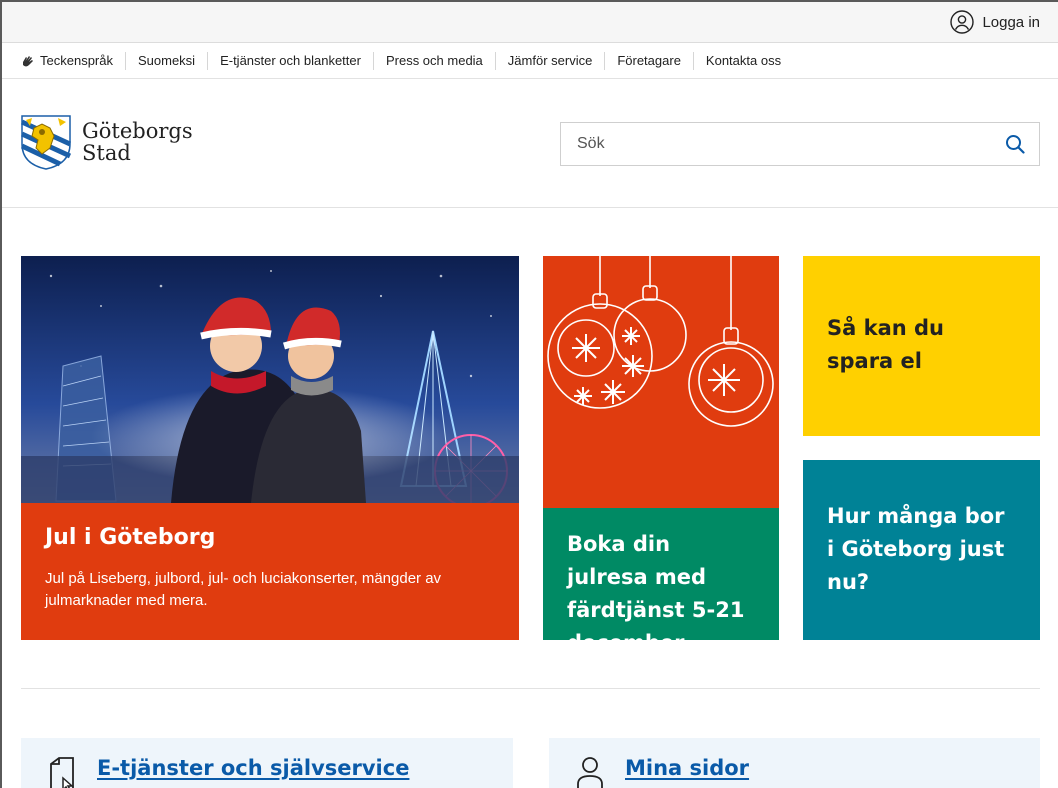  What do you see at coordinates (549, 60) in the screenshot?
I see `link-compare-service: Jämför service` at bounding box center [549, 60].